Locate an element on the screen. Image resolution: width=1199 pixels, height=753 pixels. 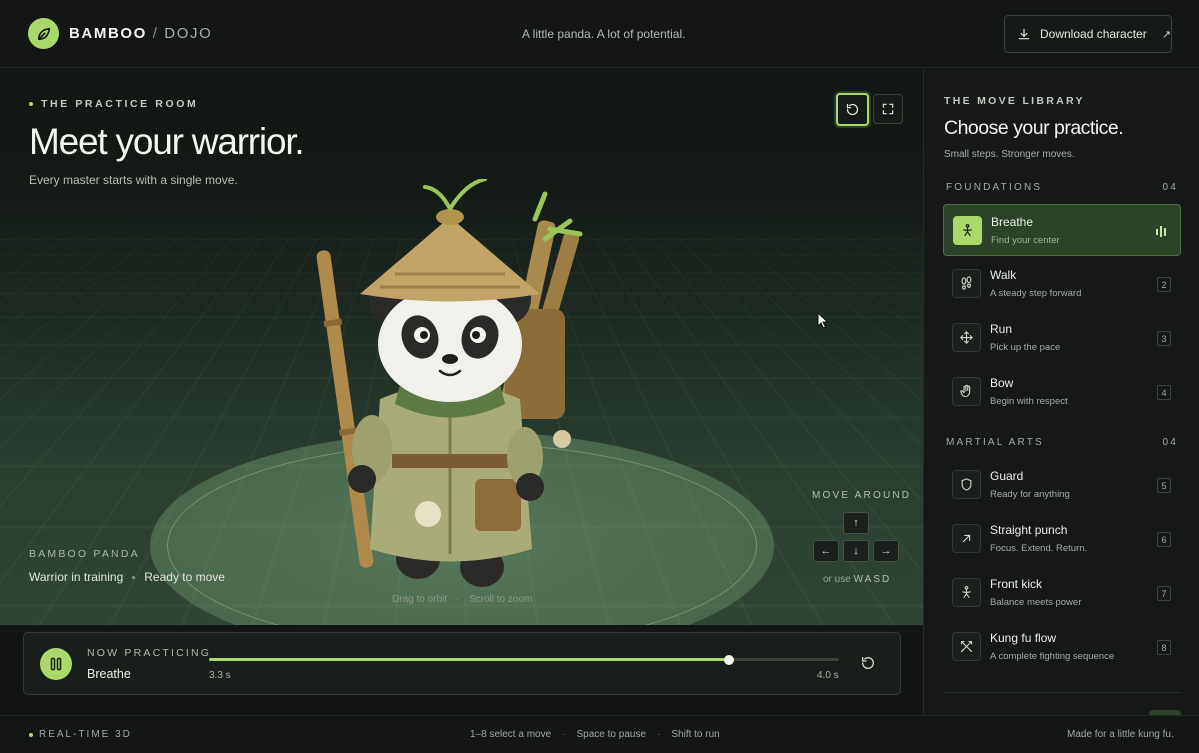
rotate-icon is located at coordinates (852, 109).